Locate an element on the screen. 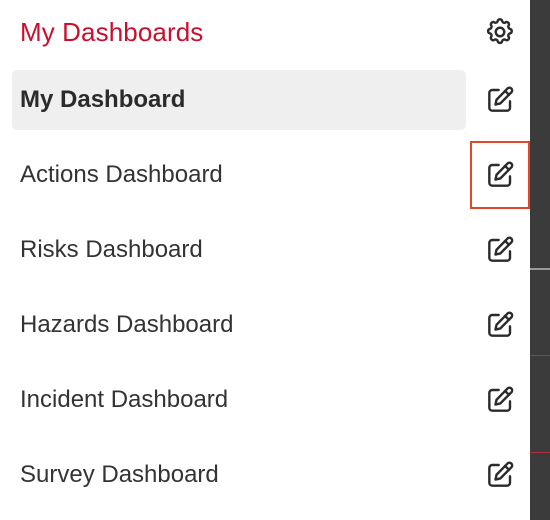 This screenshot has height=520, width=550. dashboard-item: Actions Dashboard is located at coordinates (265, 176).